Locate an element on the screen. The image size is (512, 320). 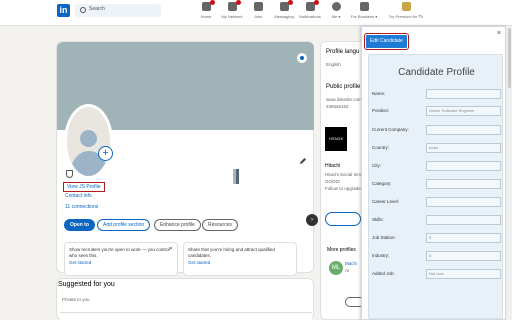
camera-icon is located at coordinates (302, 58).